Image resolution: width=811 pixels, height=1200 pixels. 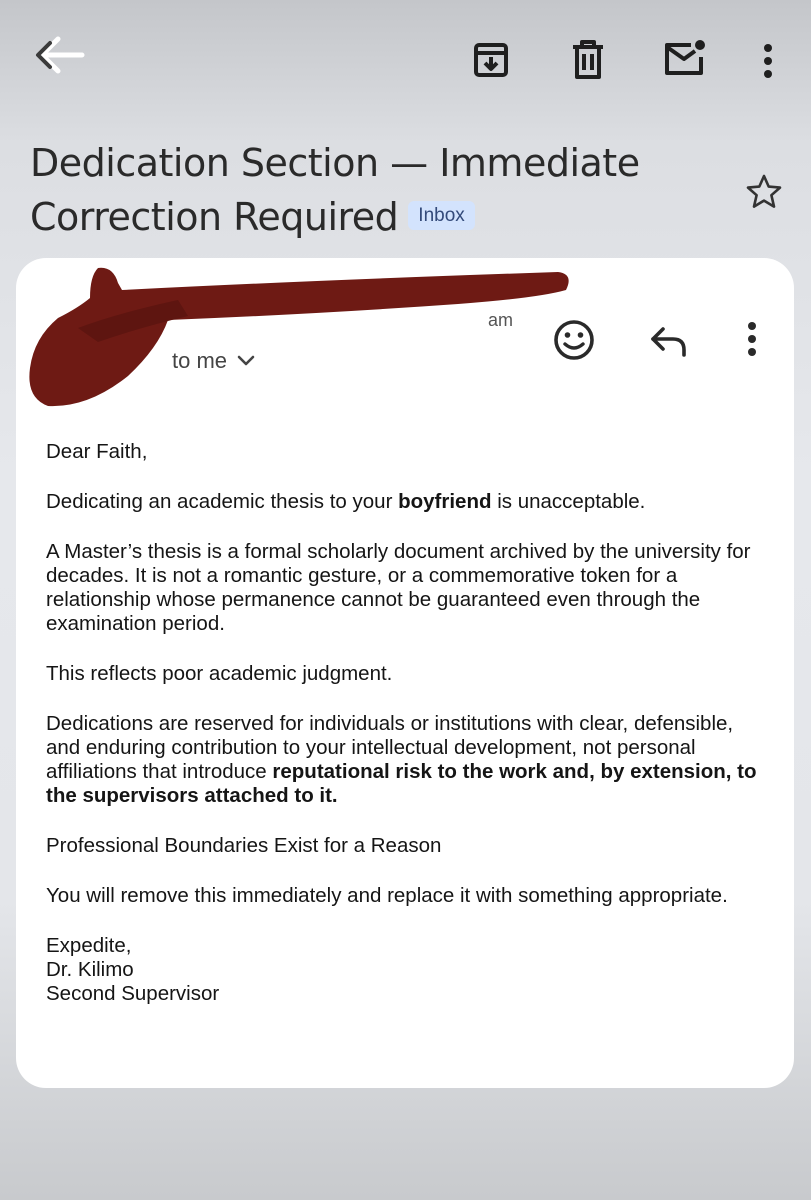 I want to click on body-paragraph-3: This reflects poor academic judgment., so click(x=219, y=673).